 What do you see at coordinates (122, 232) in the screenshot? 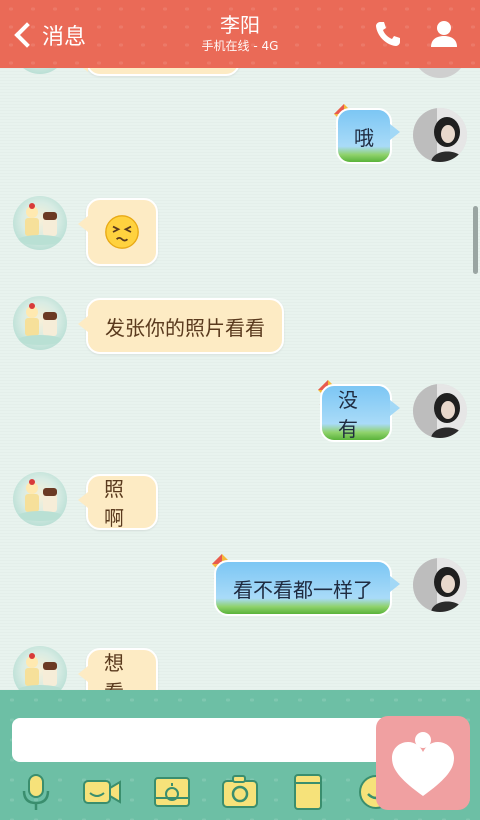
I see `confused-face-emoji-icon` at bounding box center [122, 232].